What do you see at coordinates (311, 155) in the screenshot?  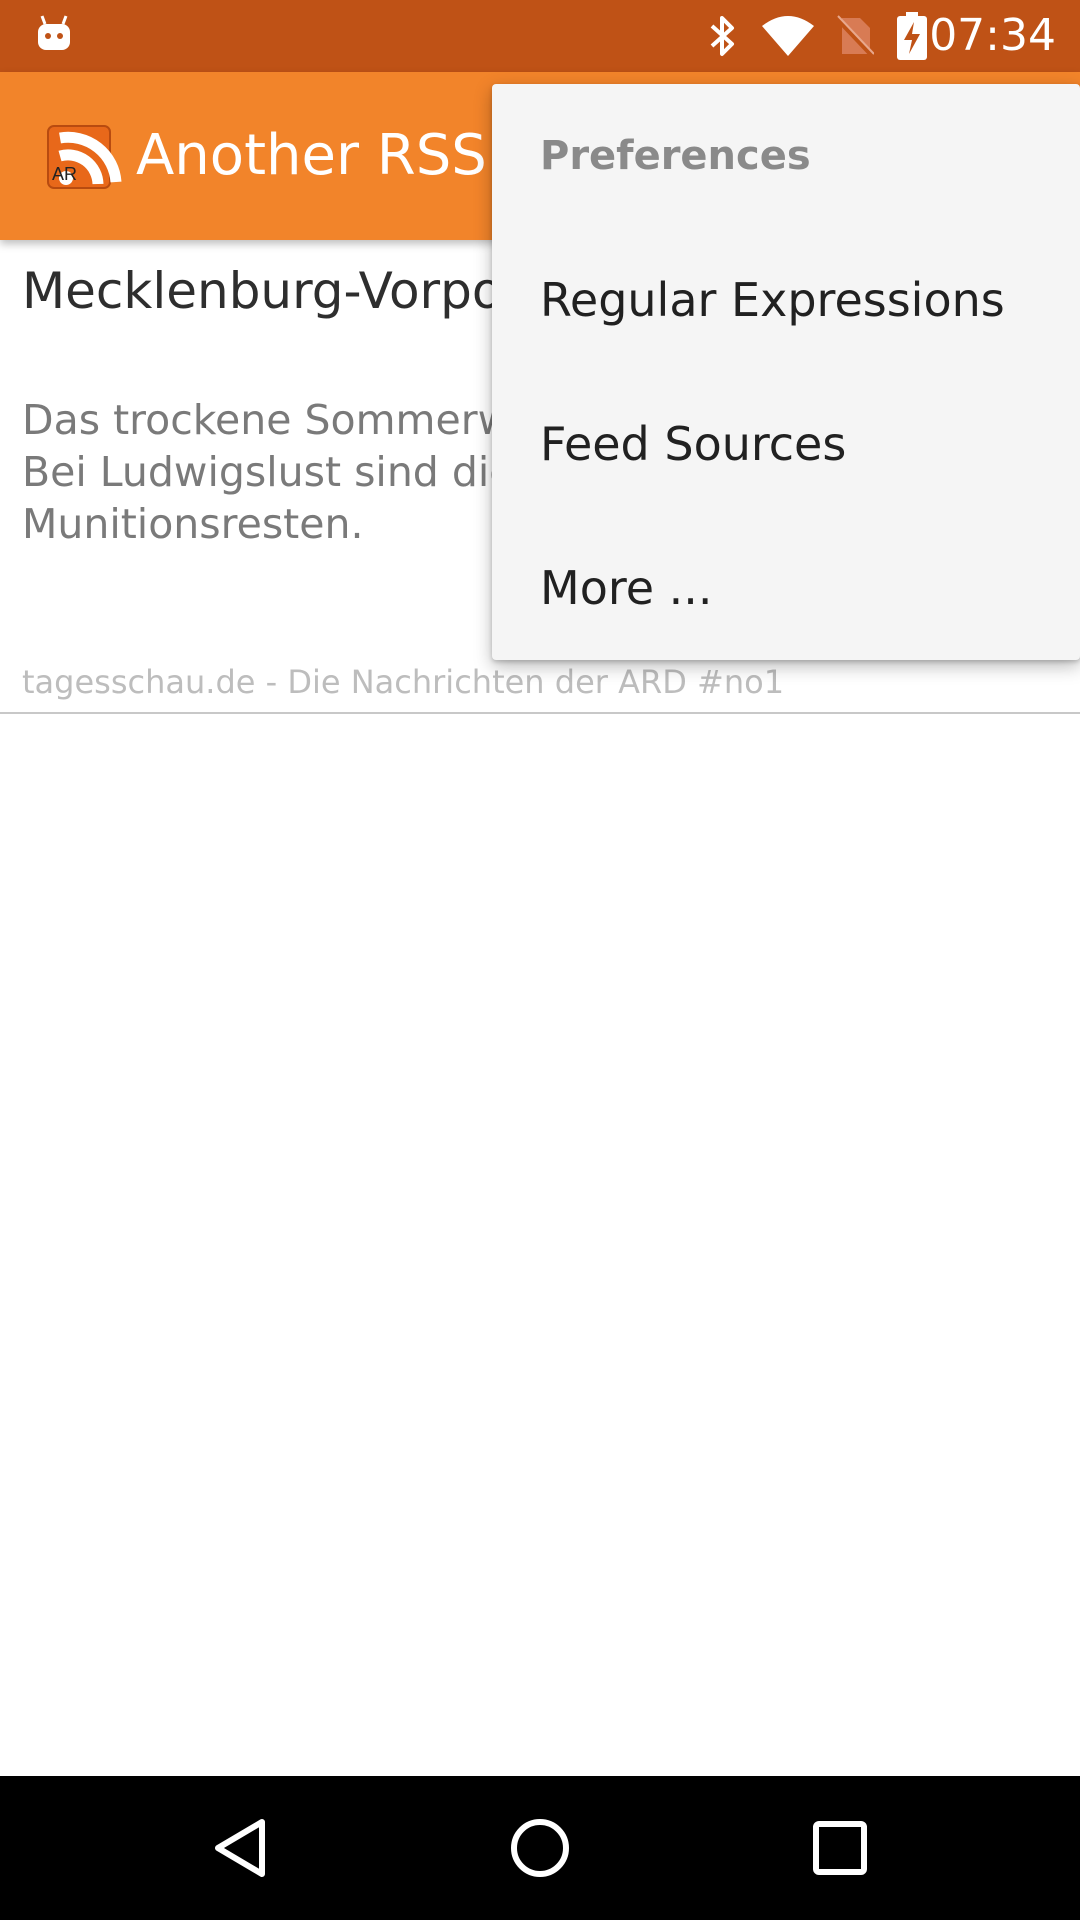 I see `app-title: Another RSS` at bounding box center [311, 155].